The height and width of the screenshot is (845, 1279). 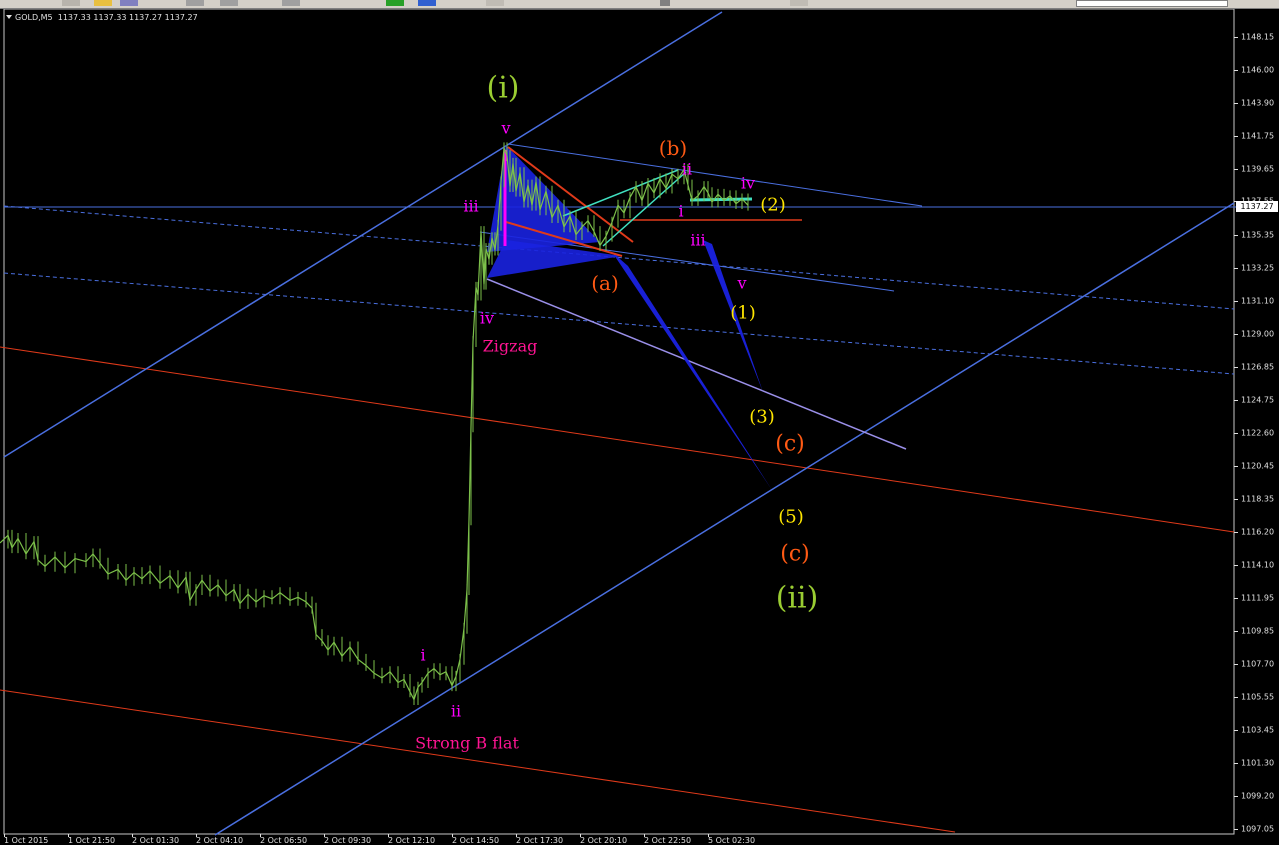 What do you see at coordinates (1258, 169) in the screenshot?
I see `price-tick-label: 1139.65` at bounding box center [1258, 169].